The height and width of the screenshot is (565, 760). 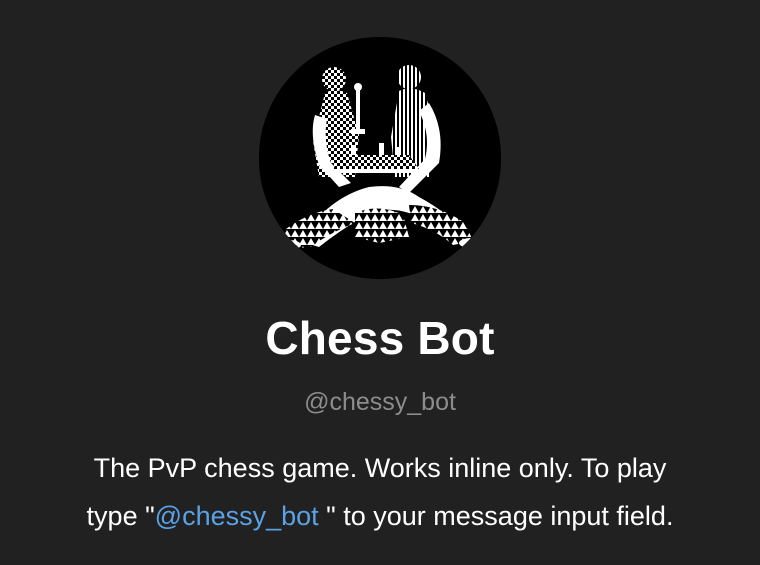 What do you see at coordinates (380, 338) in the screenshot?
I see `bot-name: Chess Bot` at bounding box center [380, 338].